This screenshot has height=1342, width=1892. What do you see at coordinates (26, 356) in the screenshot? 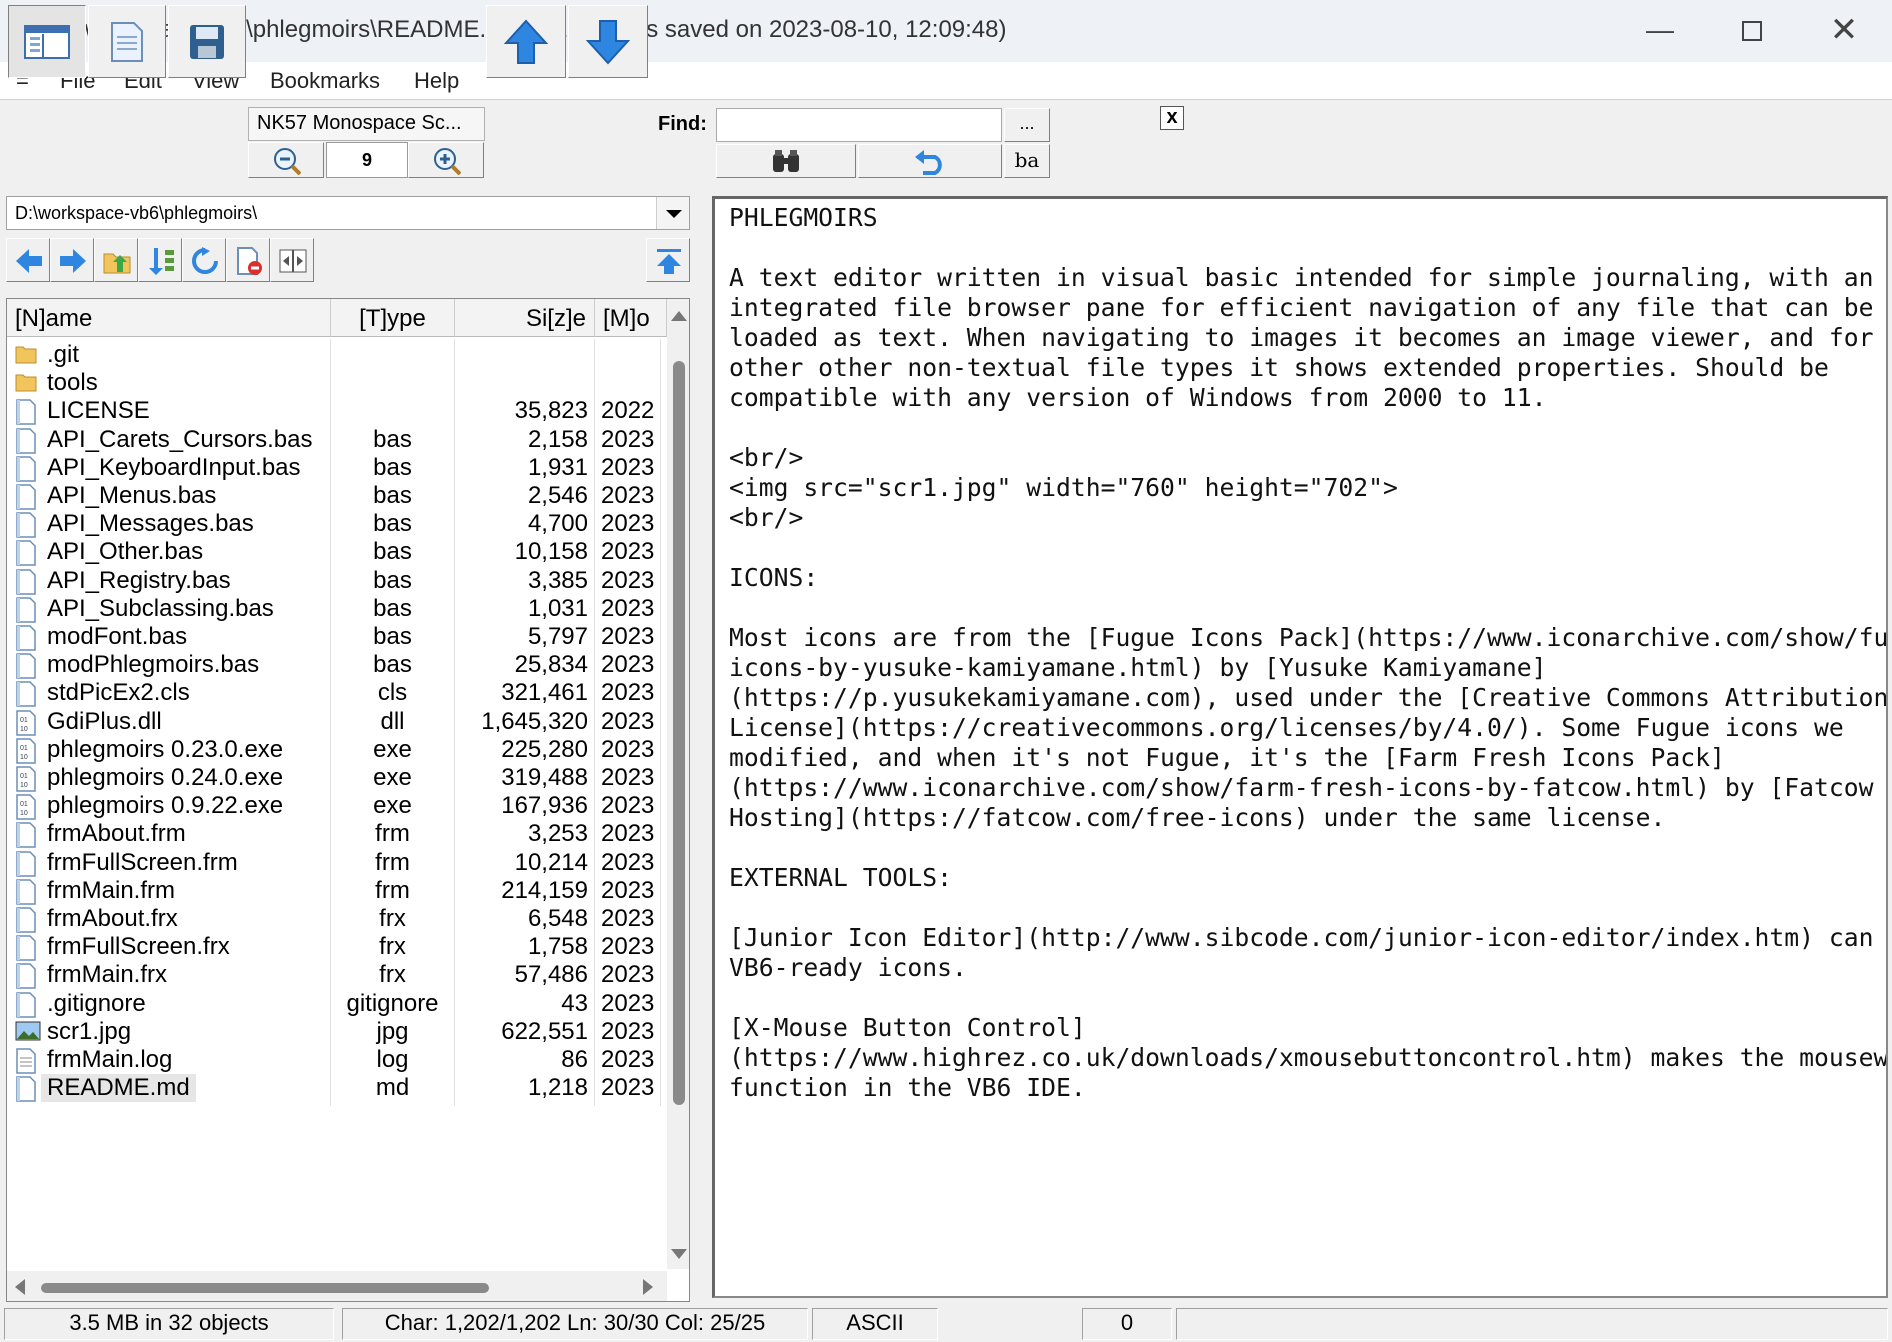
I see `folder-icon` at bounding box center [26, 356].